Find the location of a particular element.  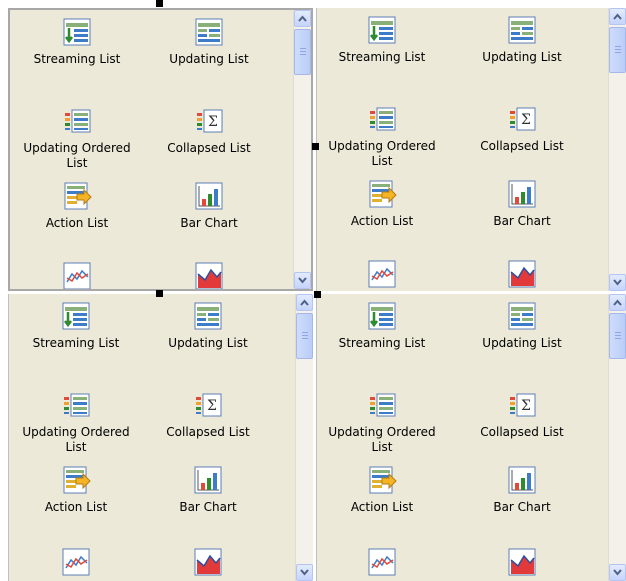

resize-handle-bottom-right is located at coordinates (317, 294).